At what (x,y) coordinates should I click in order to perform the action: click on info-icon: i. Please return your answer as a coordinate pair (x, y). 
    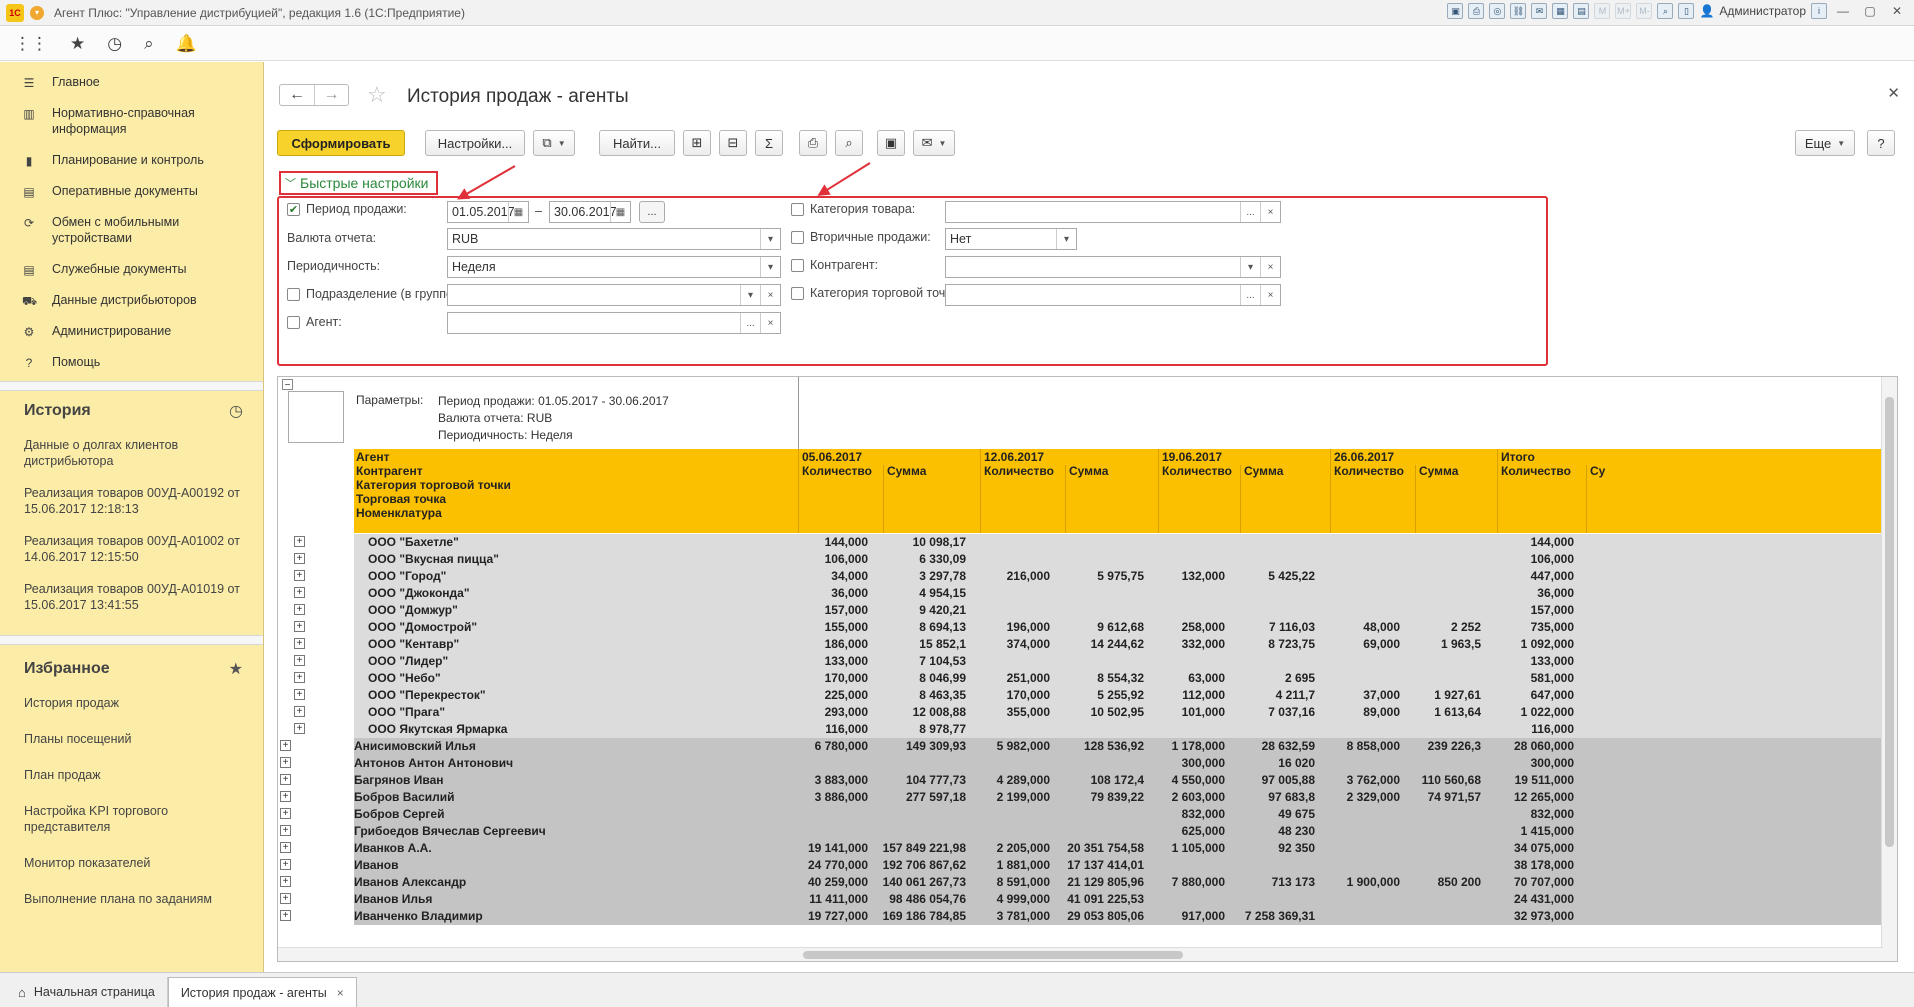
    Looking at the image, I should click on (1819, 11).